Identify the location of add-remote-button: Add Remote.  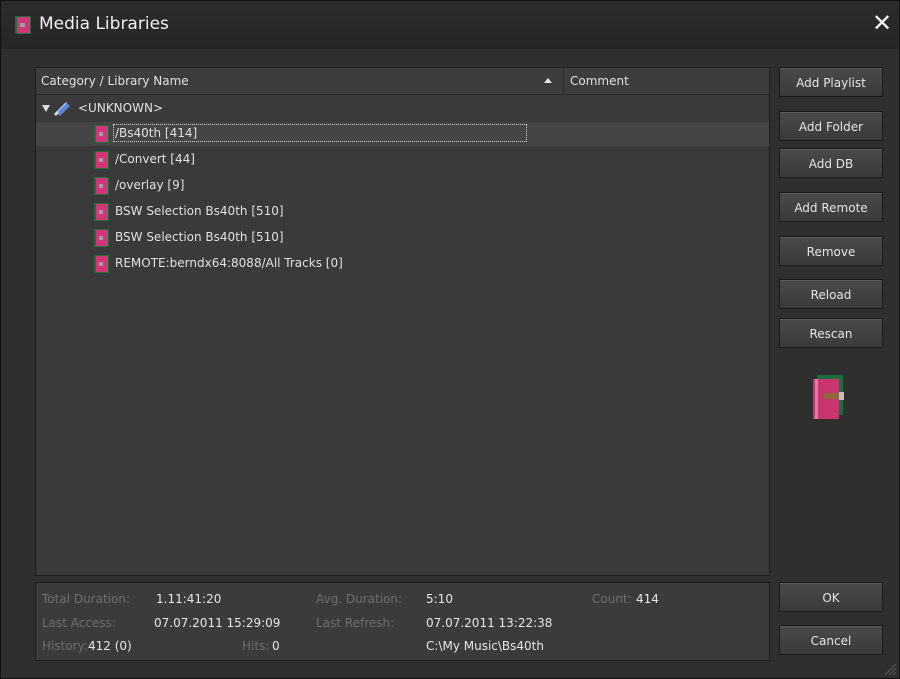
(831, 207).